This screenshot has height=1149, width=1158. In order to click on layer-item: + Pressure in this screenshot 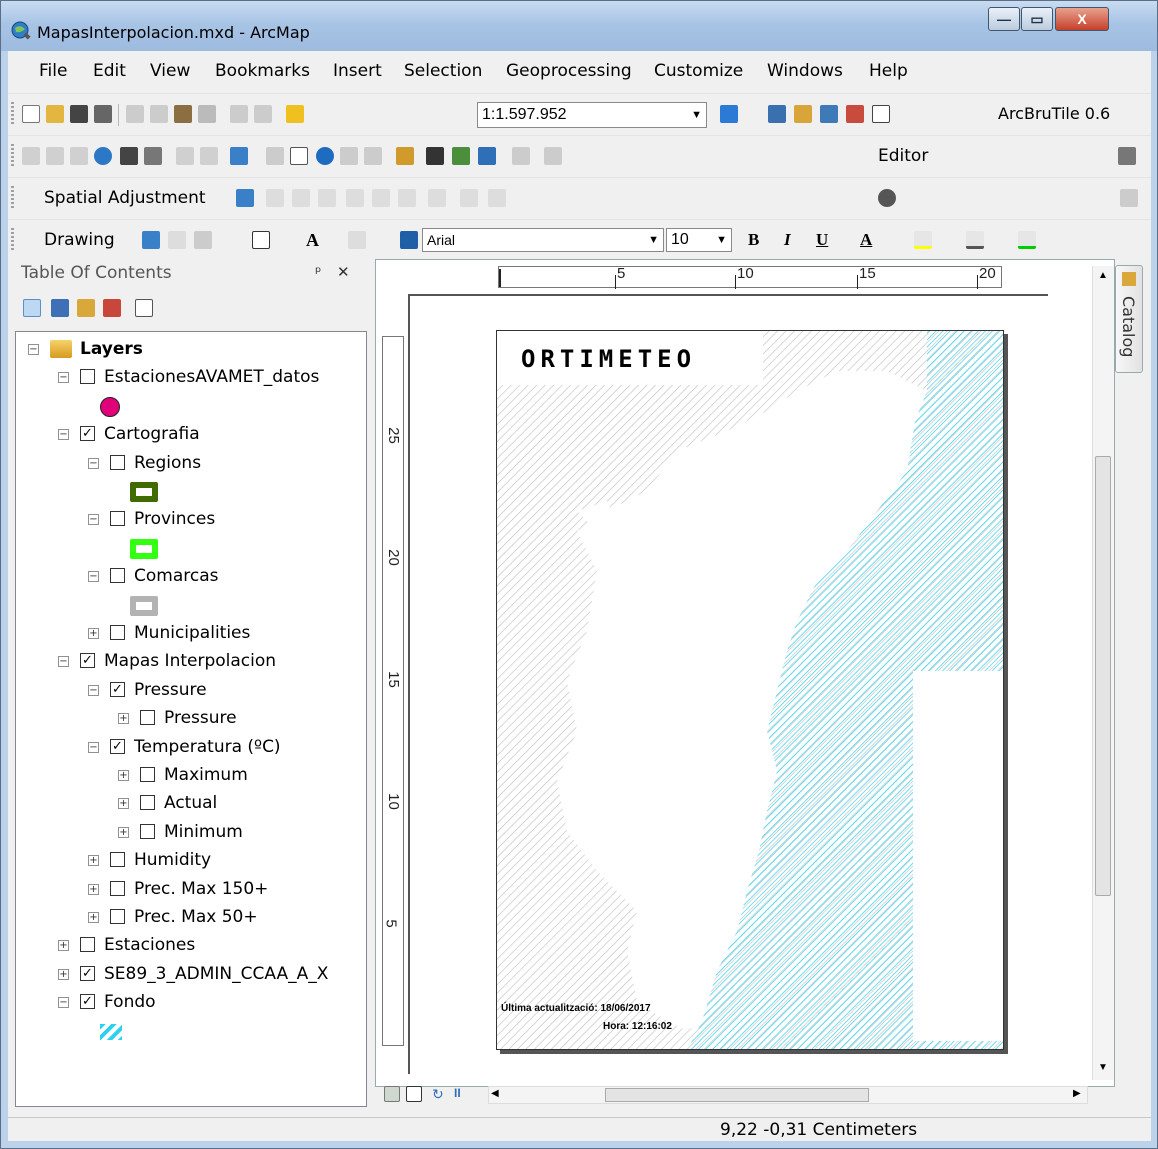, I will do `click(191, 718)`.